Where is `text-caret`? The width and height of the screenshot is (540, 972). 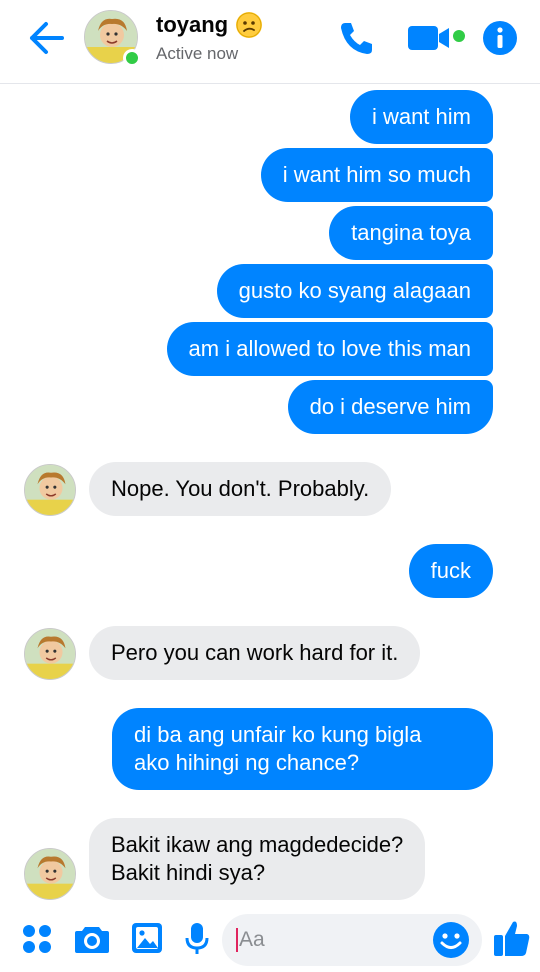
text-caret is located at coordinates (237, 940).